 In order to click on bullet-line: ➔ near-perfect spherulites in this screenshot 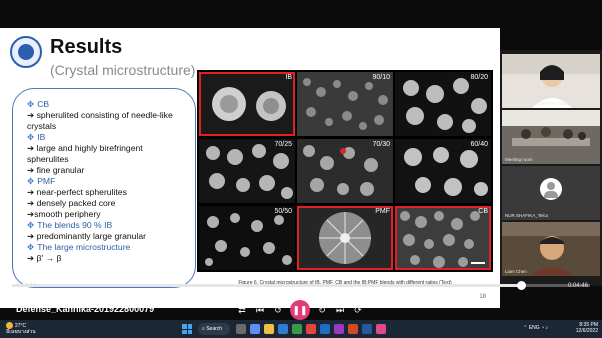, I will do `click(77, 192)`.